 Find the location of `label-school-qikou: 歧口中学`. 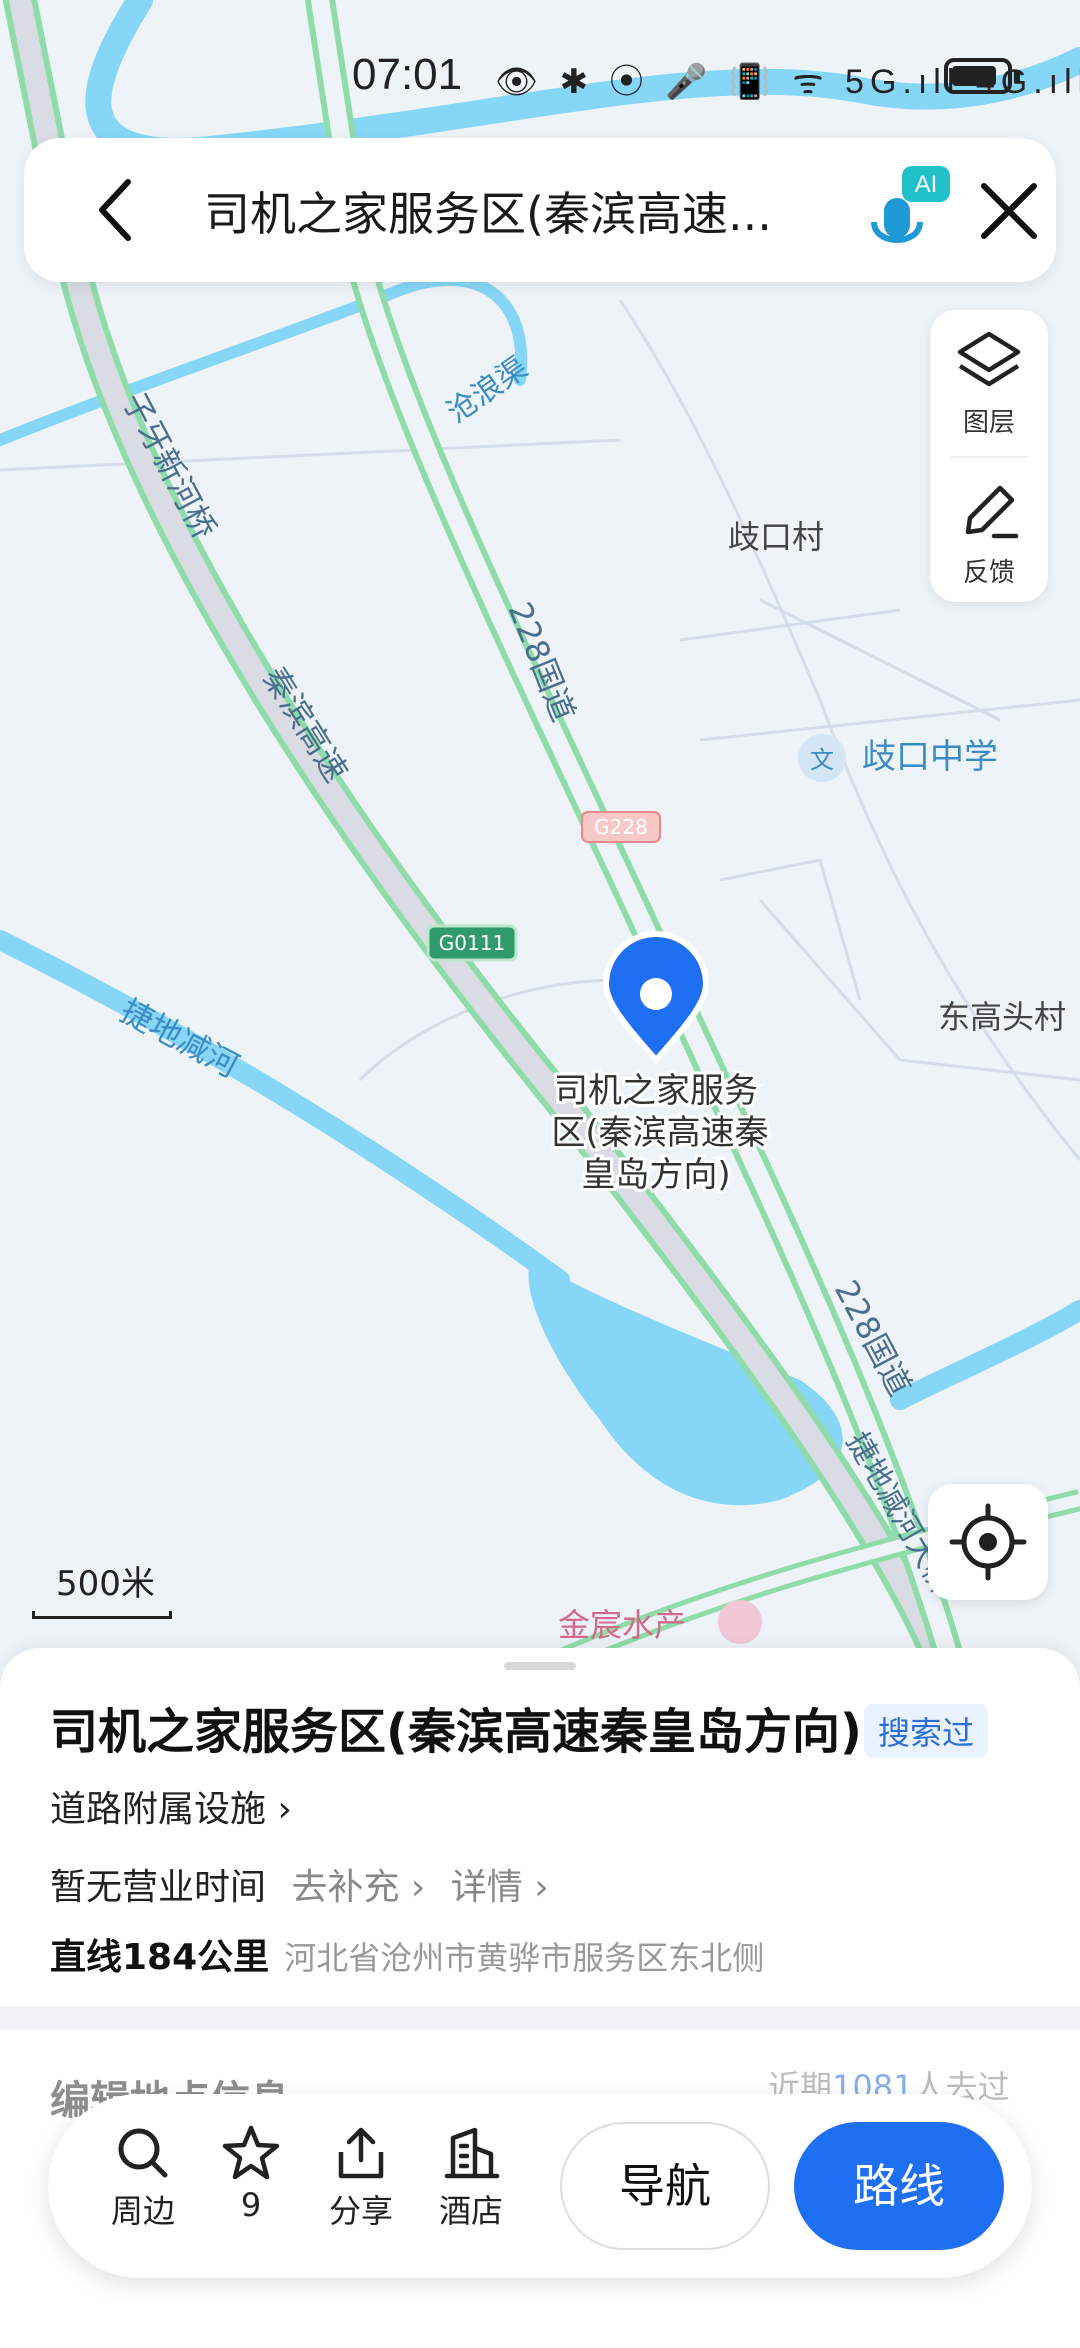

label-school-qikou: 歧口中学 is located at coordinates (930, 757).